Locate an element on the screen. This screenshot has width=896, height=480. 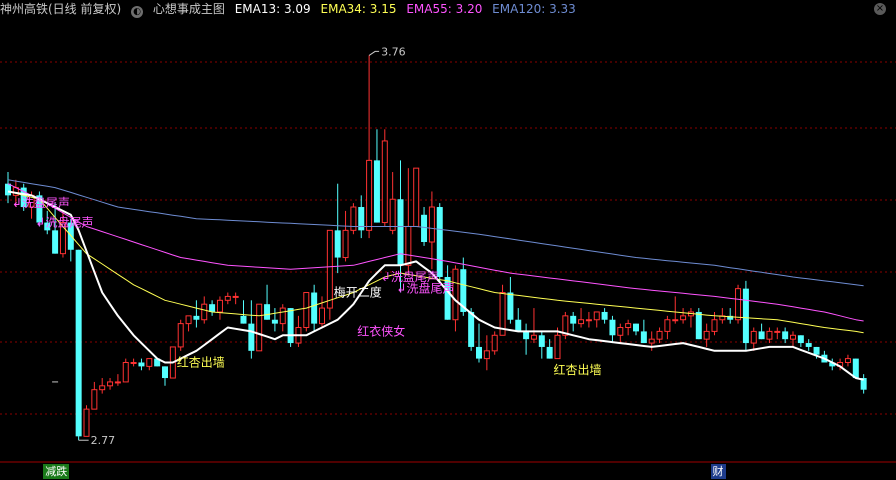
max-price-label: 3.76 is located at coordinates (393, 51).